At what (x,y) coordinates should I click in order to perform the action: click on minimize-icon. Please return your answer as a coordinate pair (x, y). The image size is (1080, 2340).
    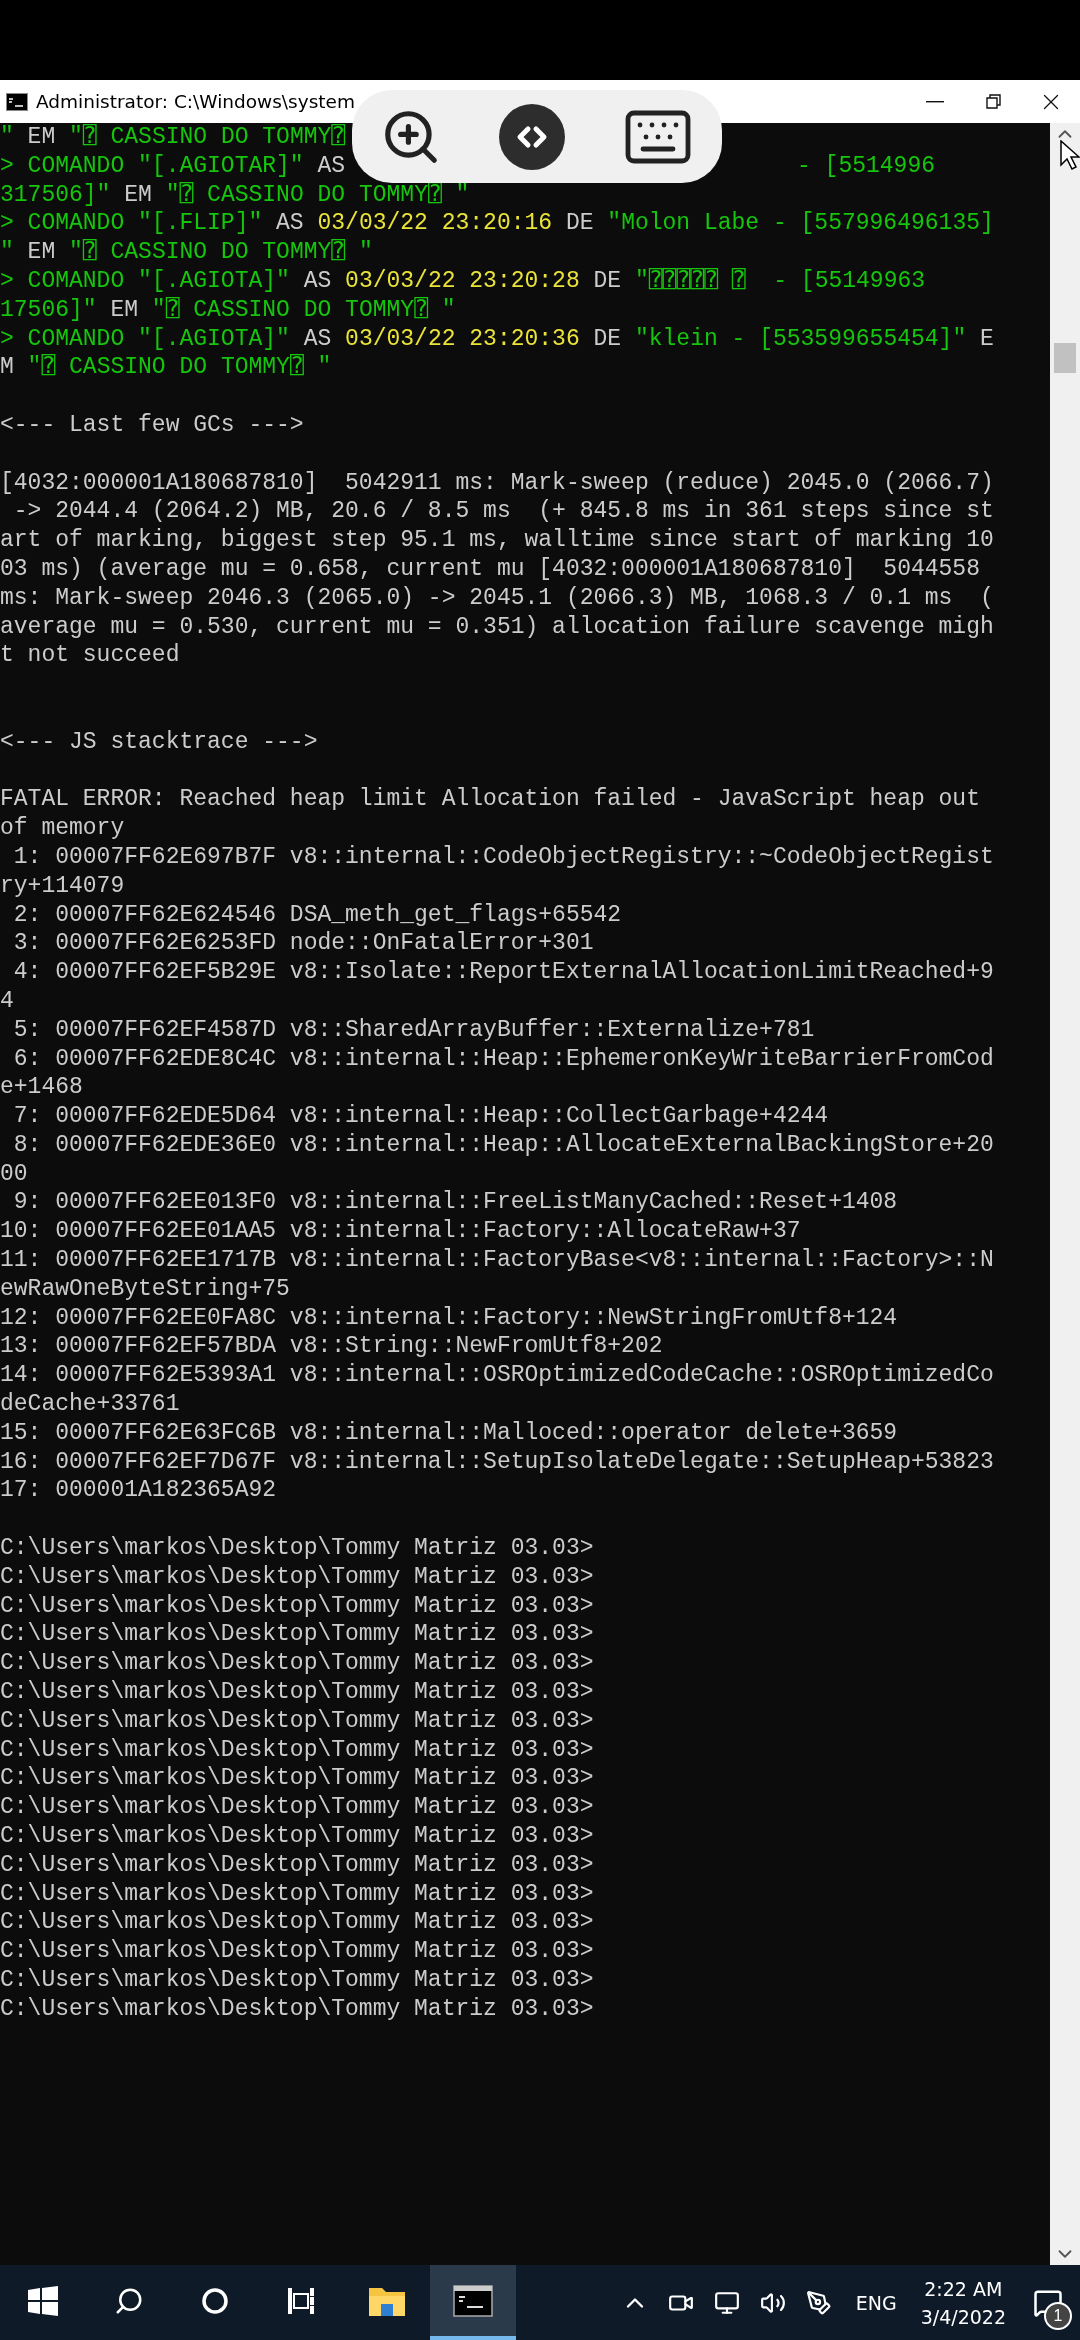
    Looking at the image, I should click on (935, 101).